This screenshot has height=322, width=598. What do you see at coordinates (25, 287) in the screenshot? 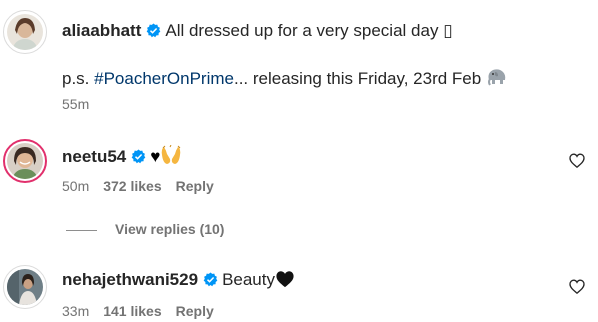
I see `avatar-nehajethwani529` at bounding box center [25, 287].